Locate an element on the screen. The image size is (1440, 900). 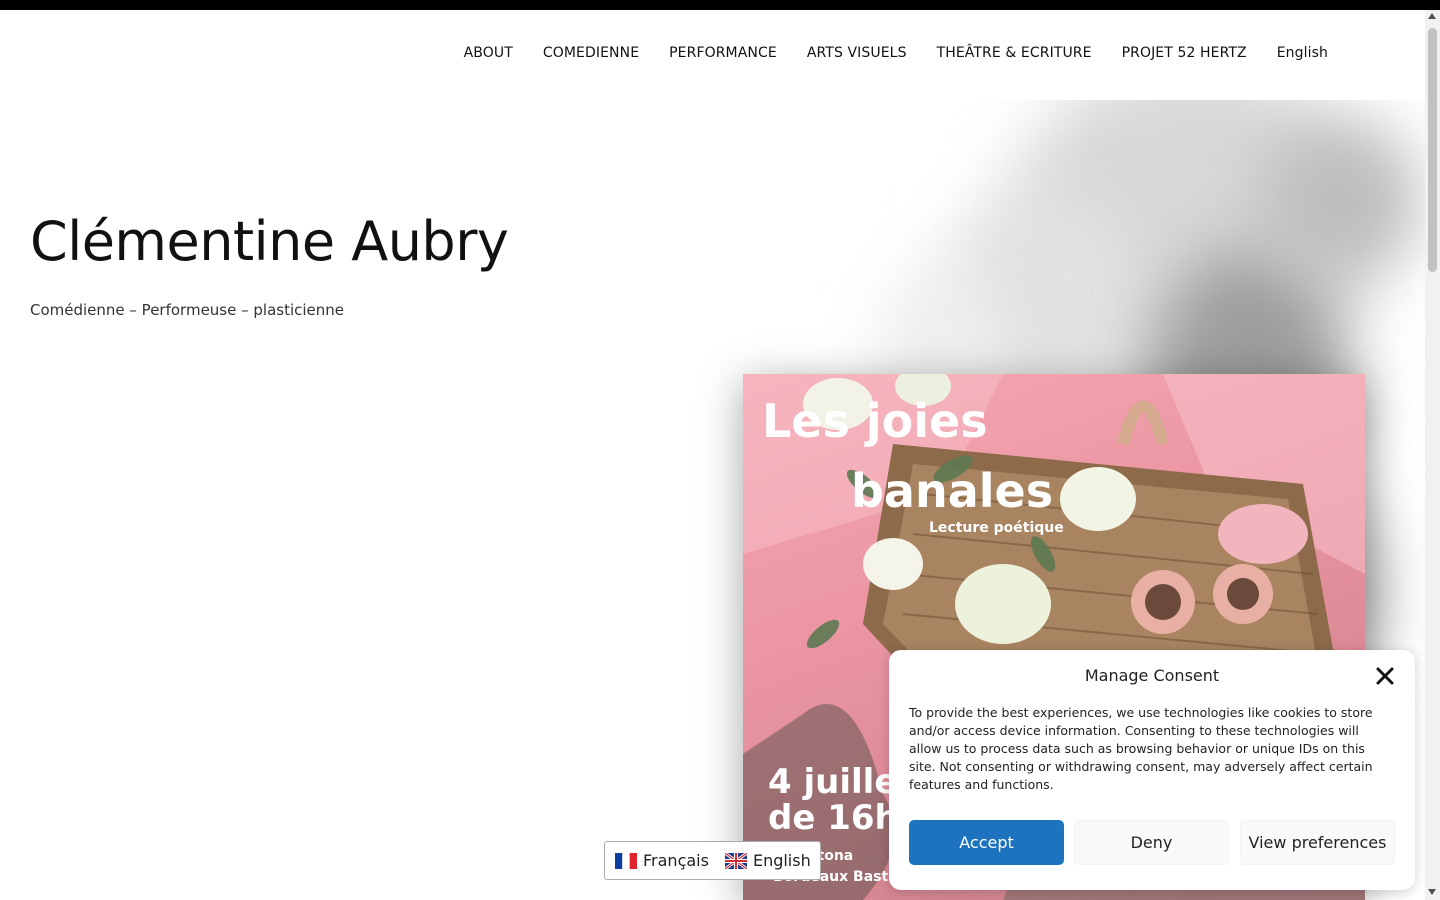
nav-item-comedienne: COMEDIENNE is located at coordinates (591, 53).